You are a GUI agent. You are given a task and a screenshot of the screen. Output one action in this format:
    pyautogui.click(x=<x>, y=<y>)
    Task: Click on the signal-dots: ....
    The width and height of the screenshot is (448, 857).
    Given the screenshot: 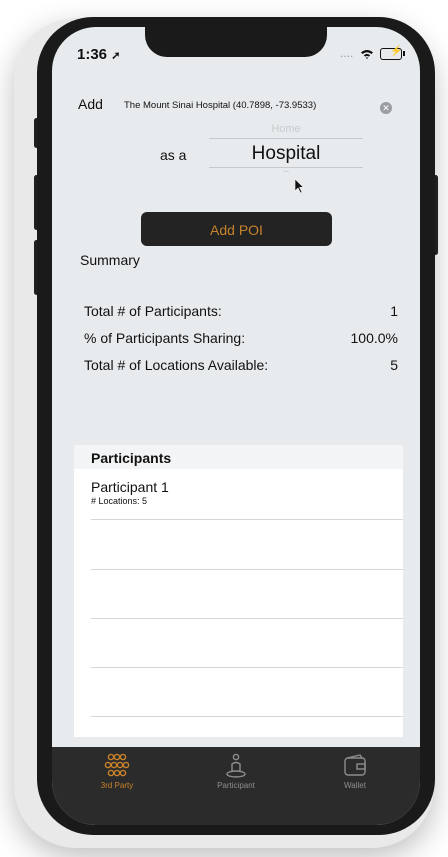 What is the action you would take?
    pyautogui.click(x=346, y=53)
    